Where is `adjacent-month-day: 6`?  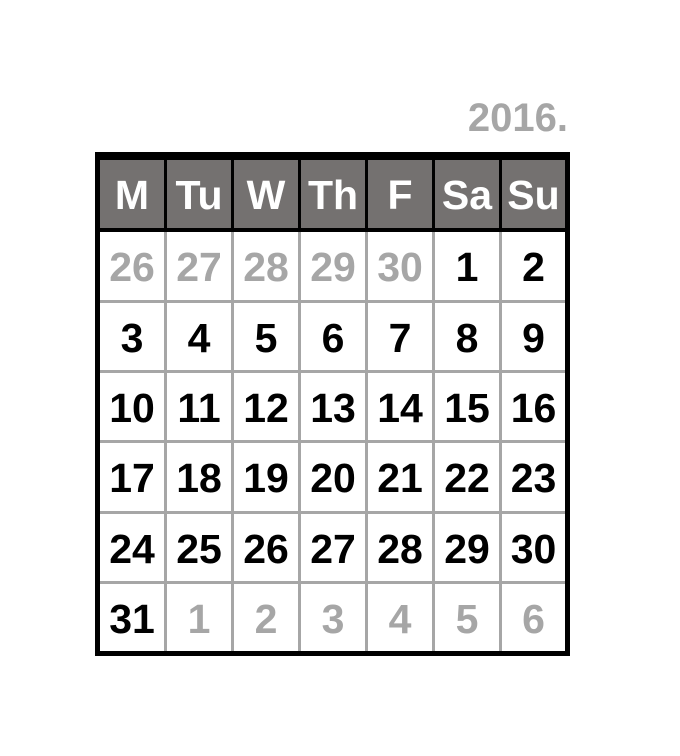
adjacent-month-day: 6 is located at coordinates (533, 617).